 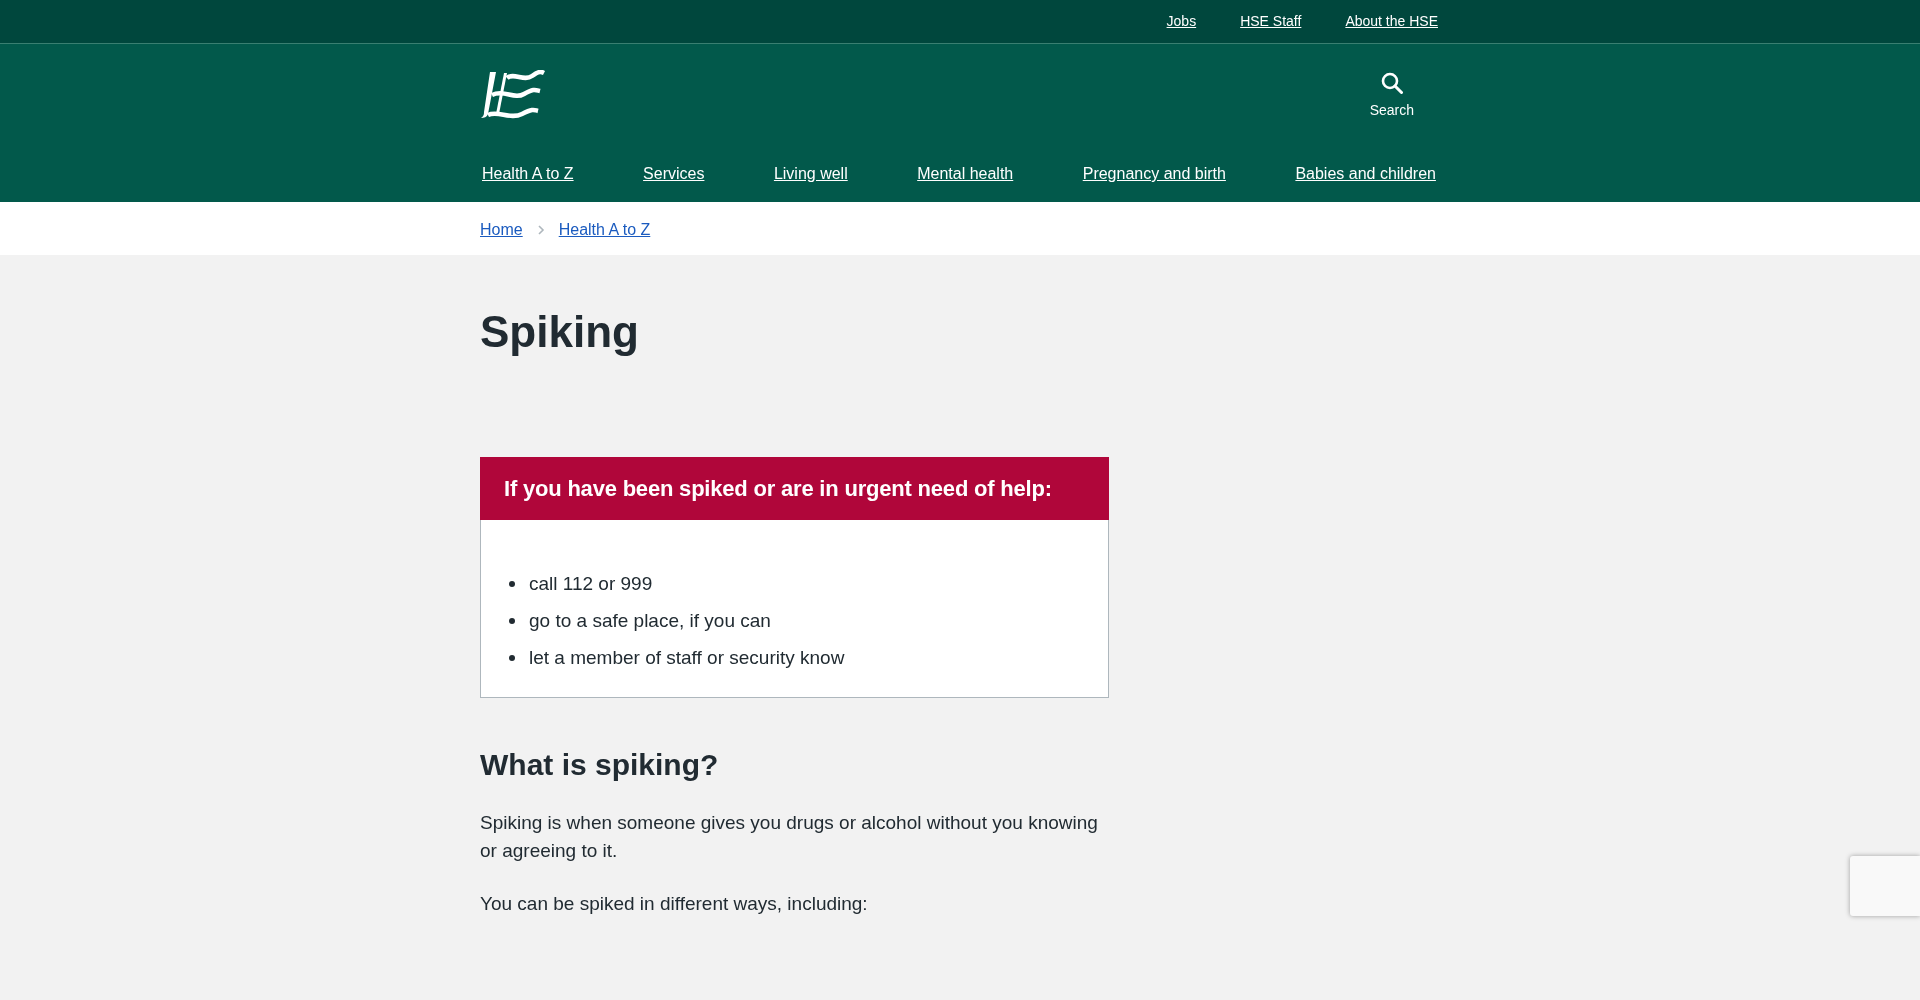 What do you see at coordinates (513, 95) in the screenshot?
I see `site-logo` at bounding box center [513, 95].